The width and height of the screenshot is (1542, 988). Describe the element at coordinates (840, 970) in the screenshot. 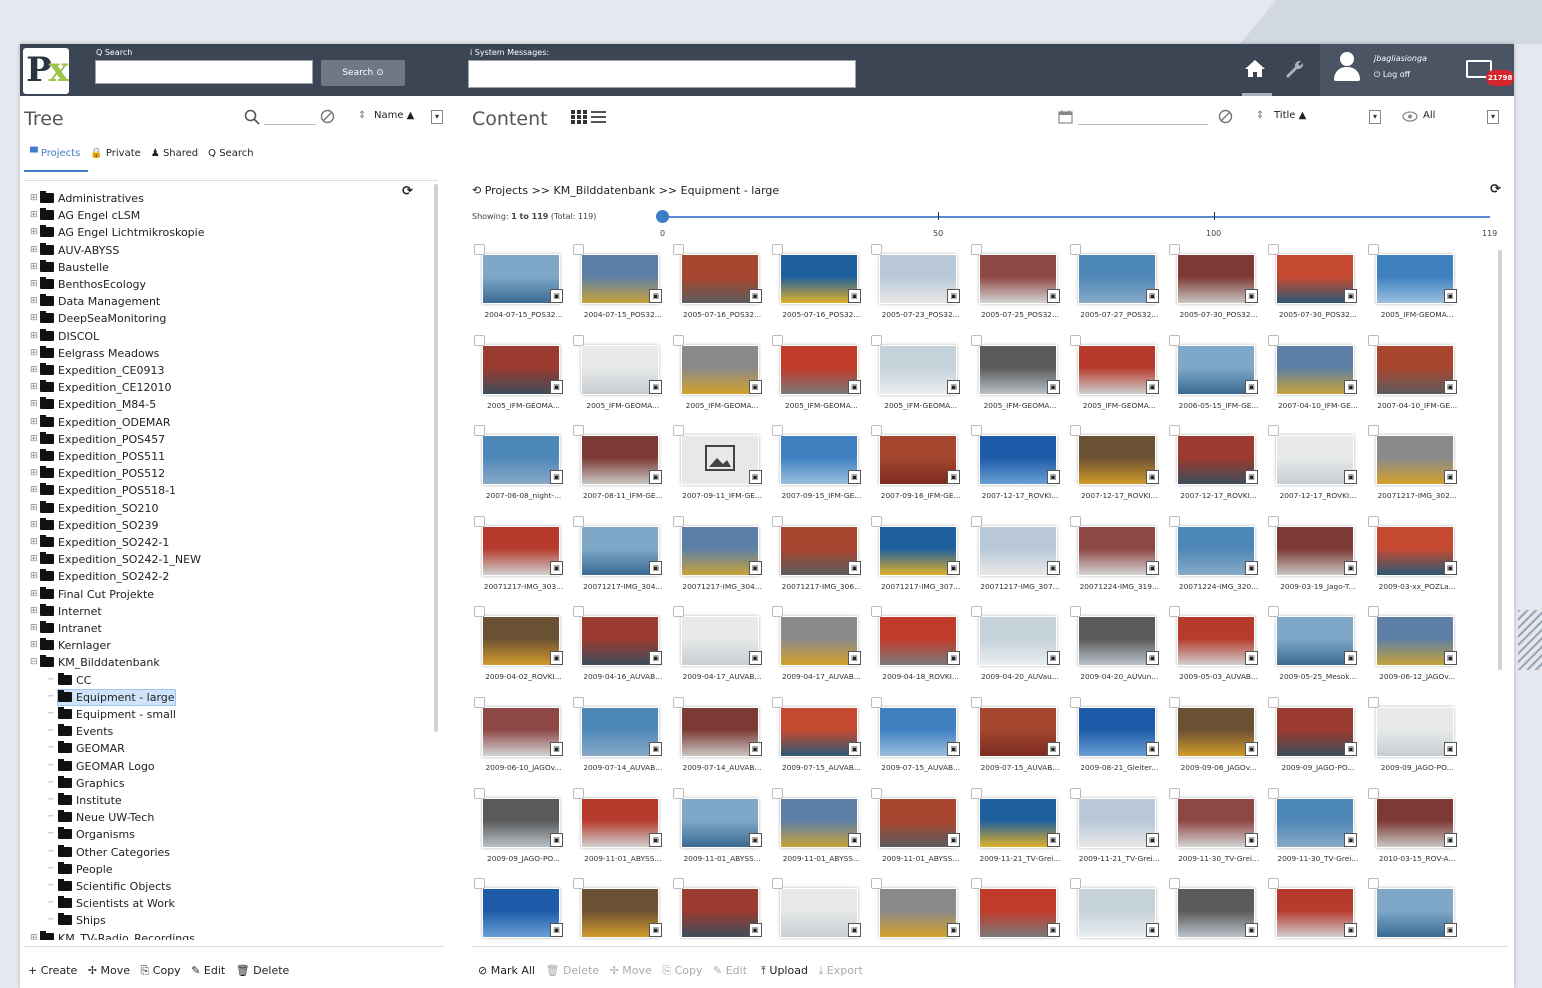

I see `export-button: ⤓ Export` at that location.